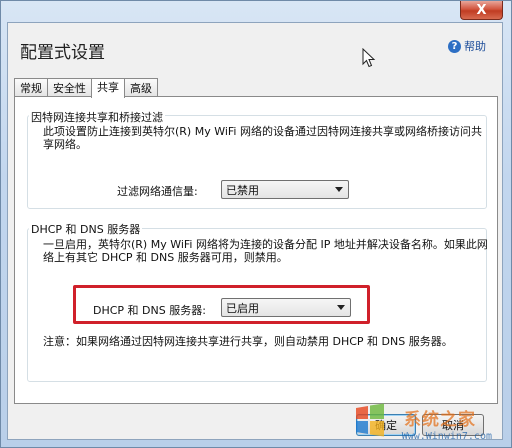 This screenshot has width=512, height=448. What do you see at coordinates (440, 420) in the screenshot?
I see `watermark-text: 系统之家` at bounding box center [440, 420].